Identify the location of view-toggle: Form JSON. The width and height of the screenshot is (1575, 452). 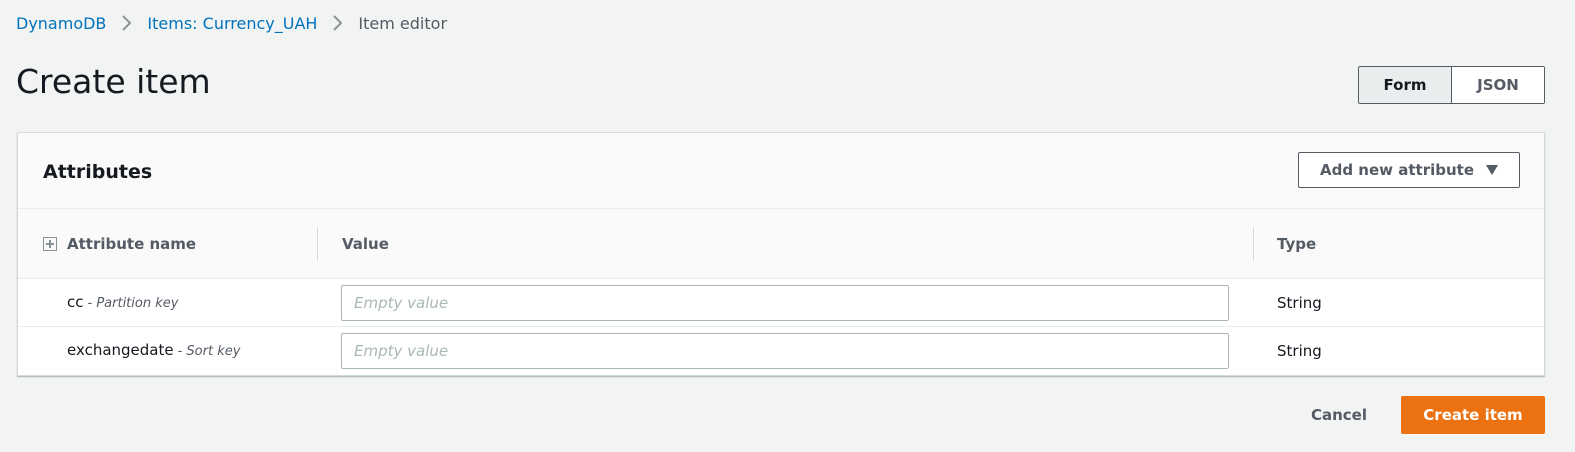
(1451, 85).